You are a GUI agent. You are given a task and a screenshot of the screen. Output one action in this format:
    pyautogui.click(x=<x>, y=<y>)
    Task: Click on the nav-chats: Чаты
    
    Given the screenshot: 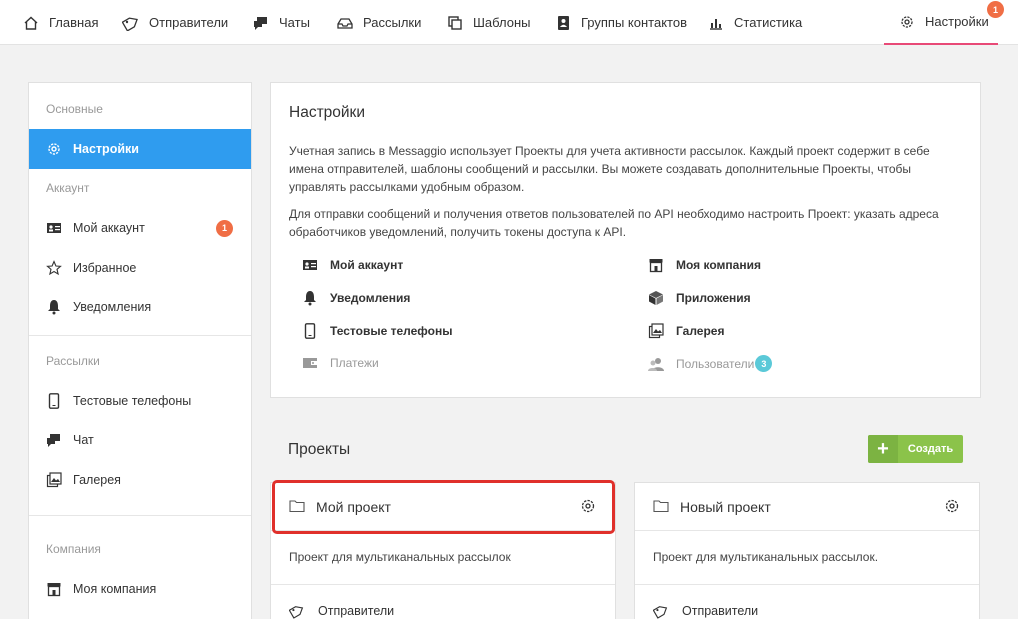 What is the action you would take?
    pyautogui.click(x=281, y=22)
    